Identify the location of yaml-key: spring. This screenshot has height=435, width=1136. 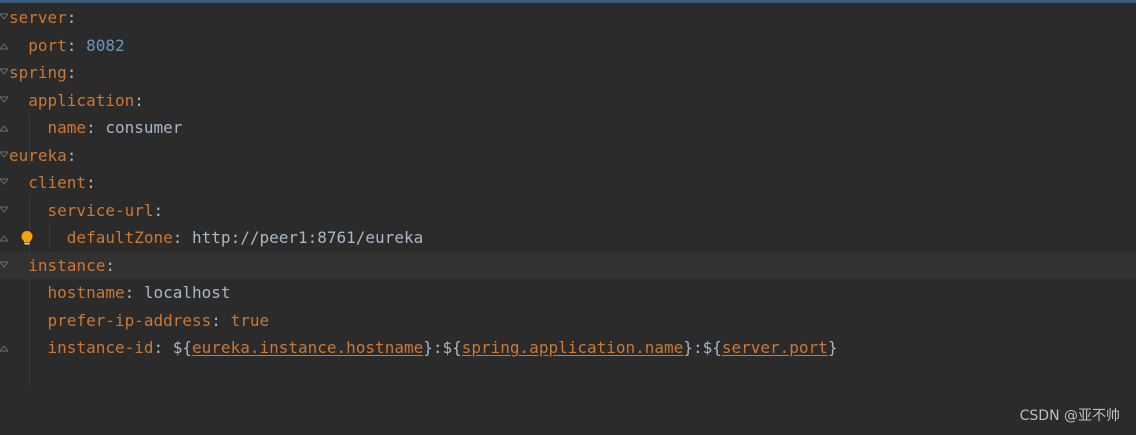
(38, 72).